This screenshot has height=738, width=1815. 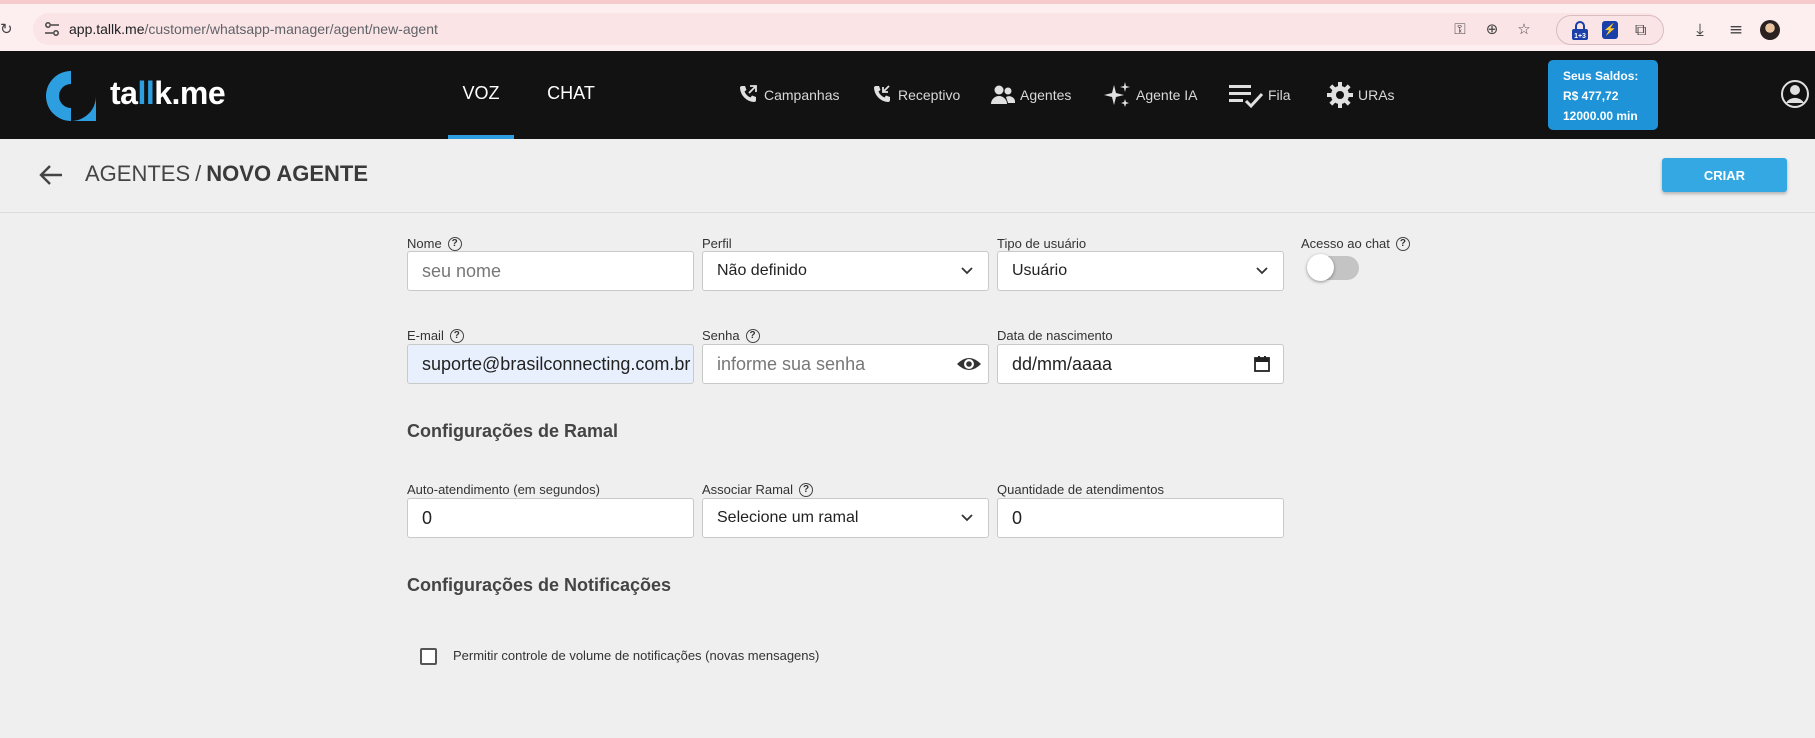 What do you see at coordinates (1736, 30) in the screenshot?
I see `media-control-icon: ≡` at bounding box center [1736, 30].